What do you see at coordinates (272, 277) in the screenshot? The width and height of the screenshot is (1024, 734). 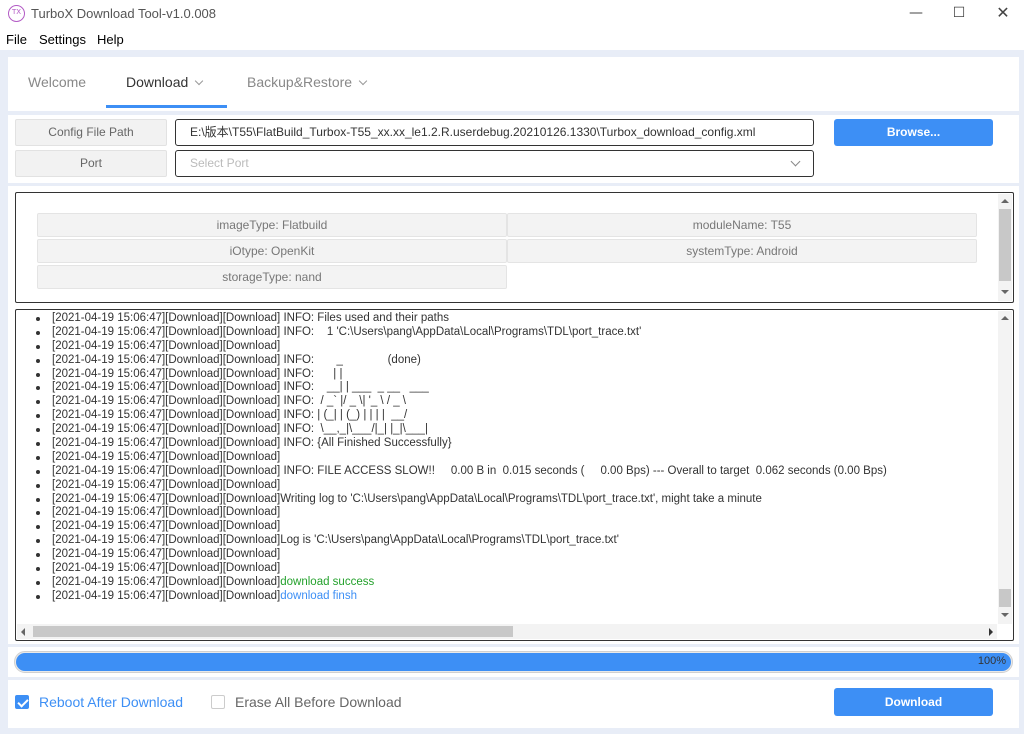 I see `storage-type: storageType: nand` at bounding box center [272, 277].